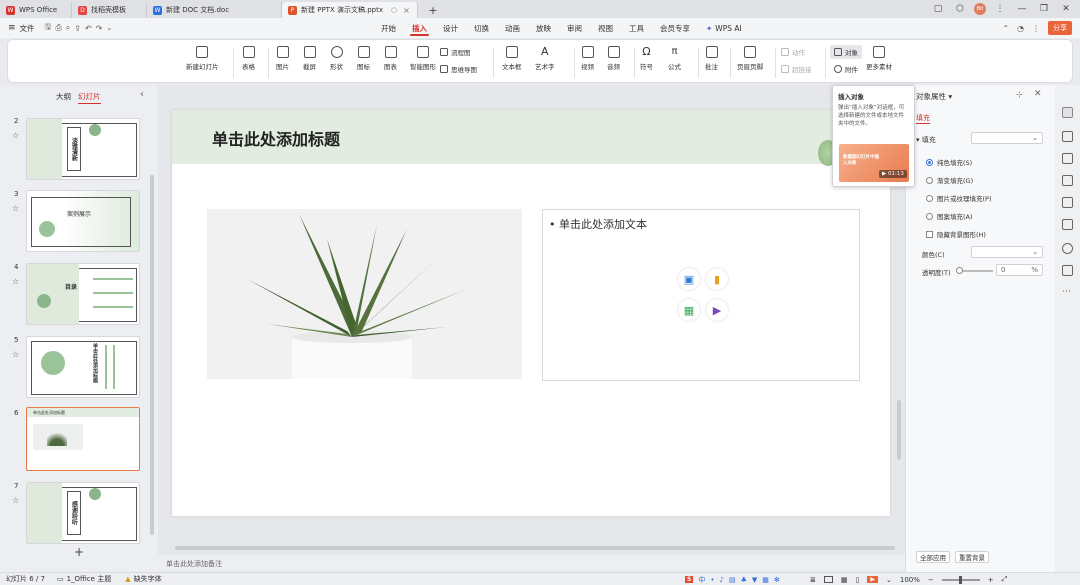 Image resolution: width=1080 pixels, height=585 pixels. Describe the element at coordinates (844, 580) in the screenshot. I see `slide-sorter-icon: ▦` at that location.